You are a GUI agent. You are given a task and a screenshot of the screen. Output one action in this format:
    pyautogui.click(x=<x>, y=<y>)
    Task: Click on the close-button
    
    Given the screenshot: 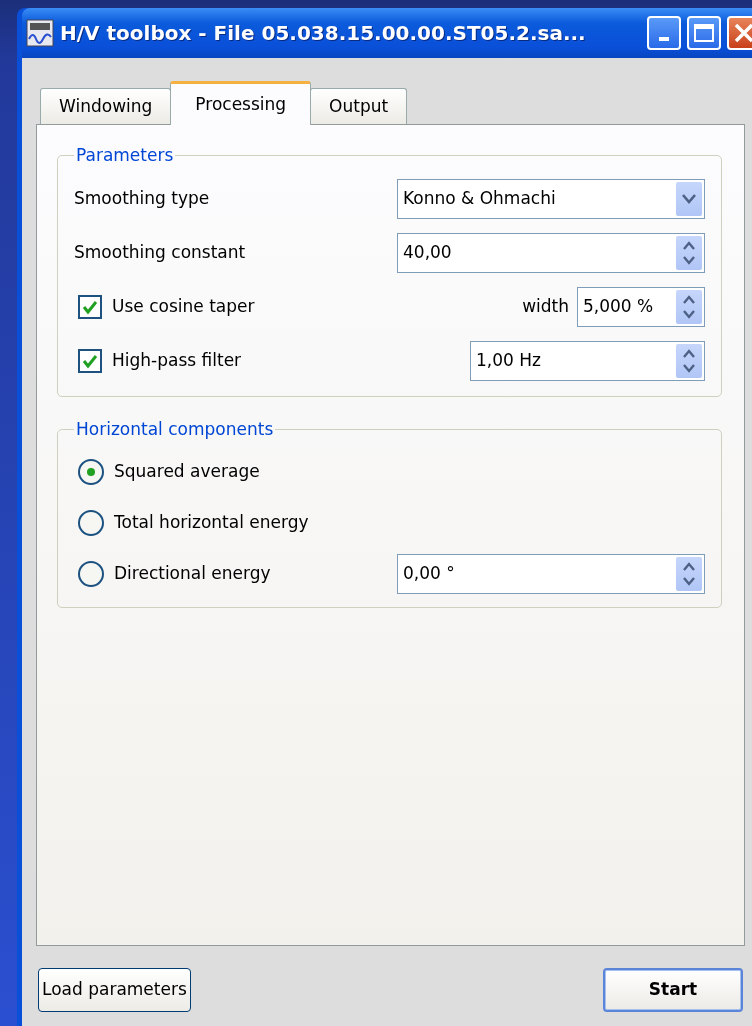 What is the action you would take?
    pyautogui.click(x=739, y=33)
    